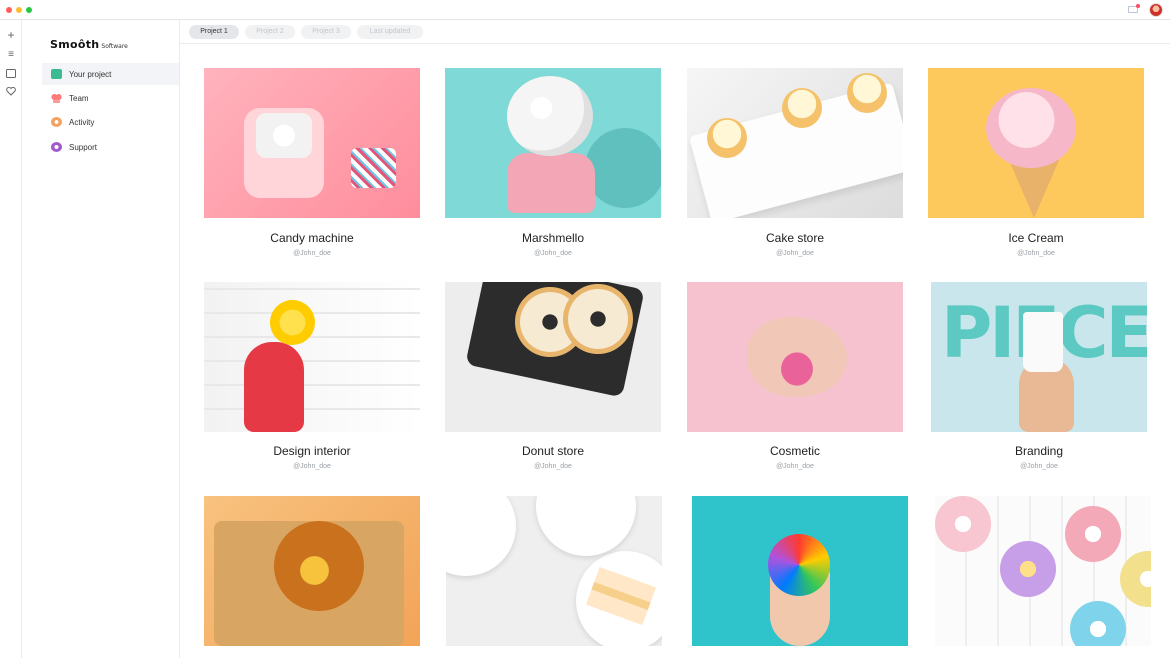 Image resolution: width=1170 pixels, height=658 pixels. I want to click on project-title: Donut store, so click(553, 451).